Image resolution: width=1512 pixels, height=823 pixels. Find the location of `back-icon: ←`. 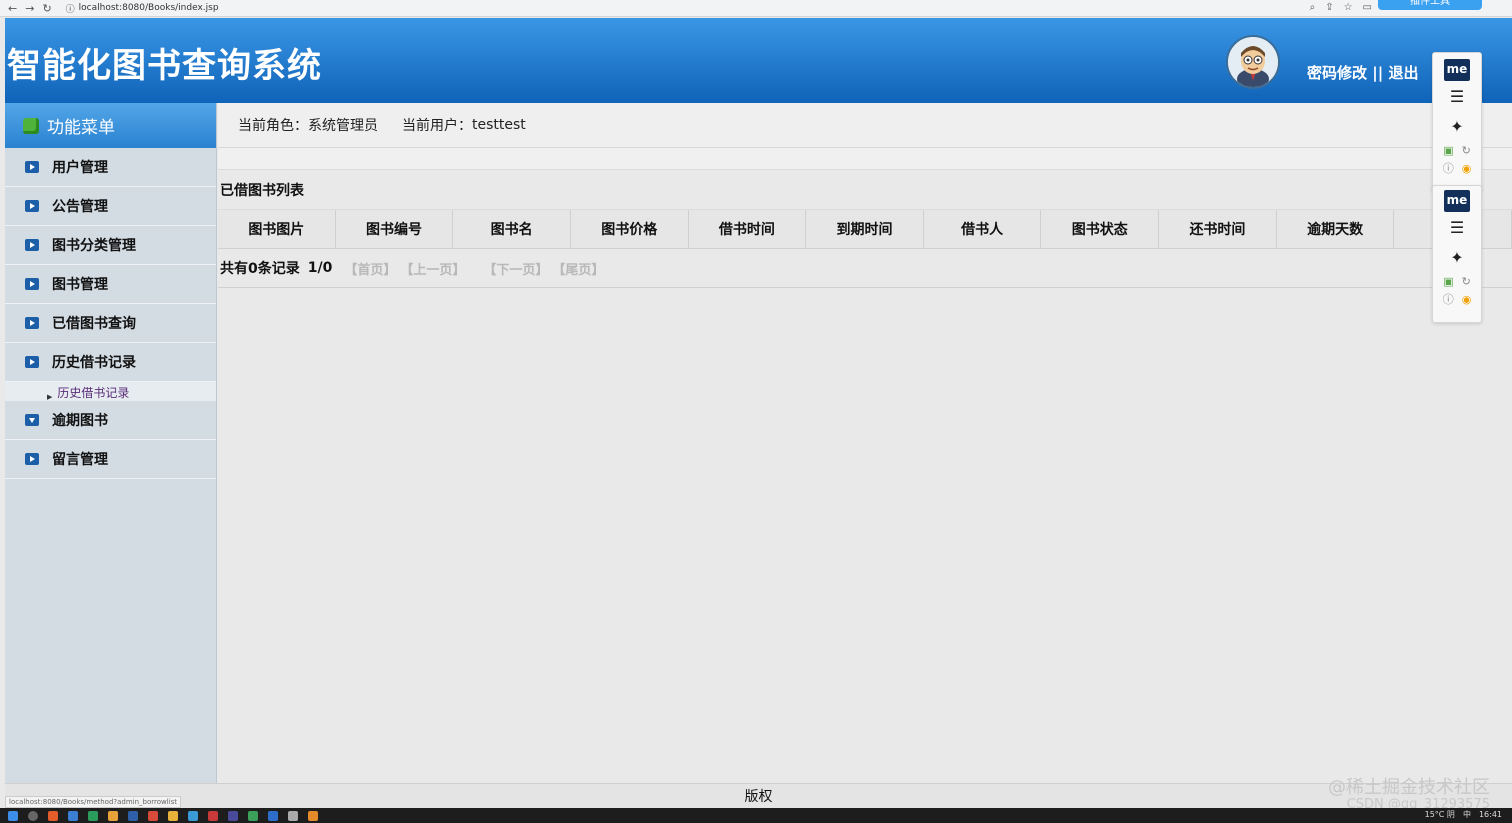

back-icon: ← is located at coordinates (12, 8).